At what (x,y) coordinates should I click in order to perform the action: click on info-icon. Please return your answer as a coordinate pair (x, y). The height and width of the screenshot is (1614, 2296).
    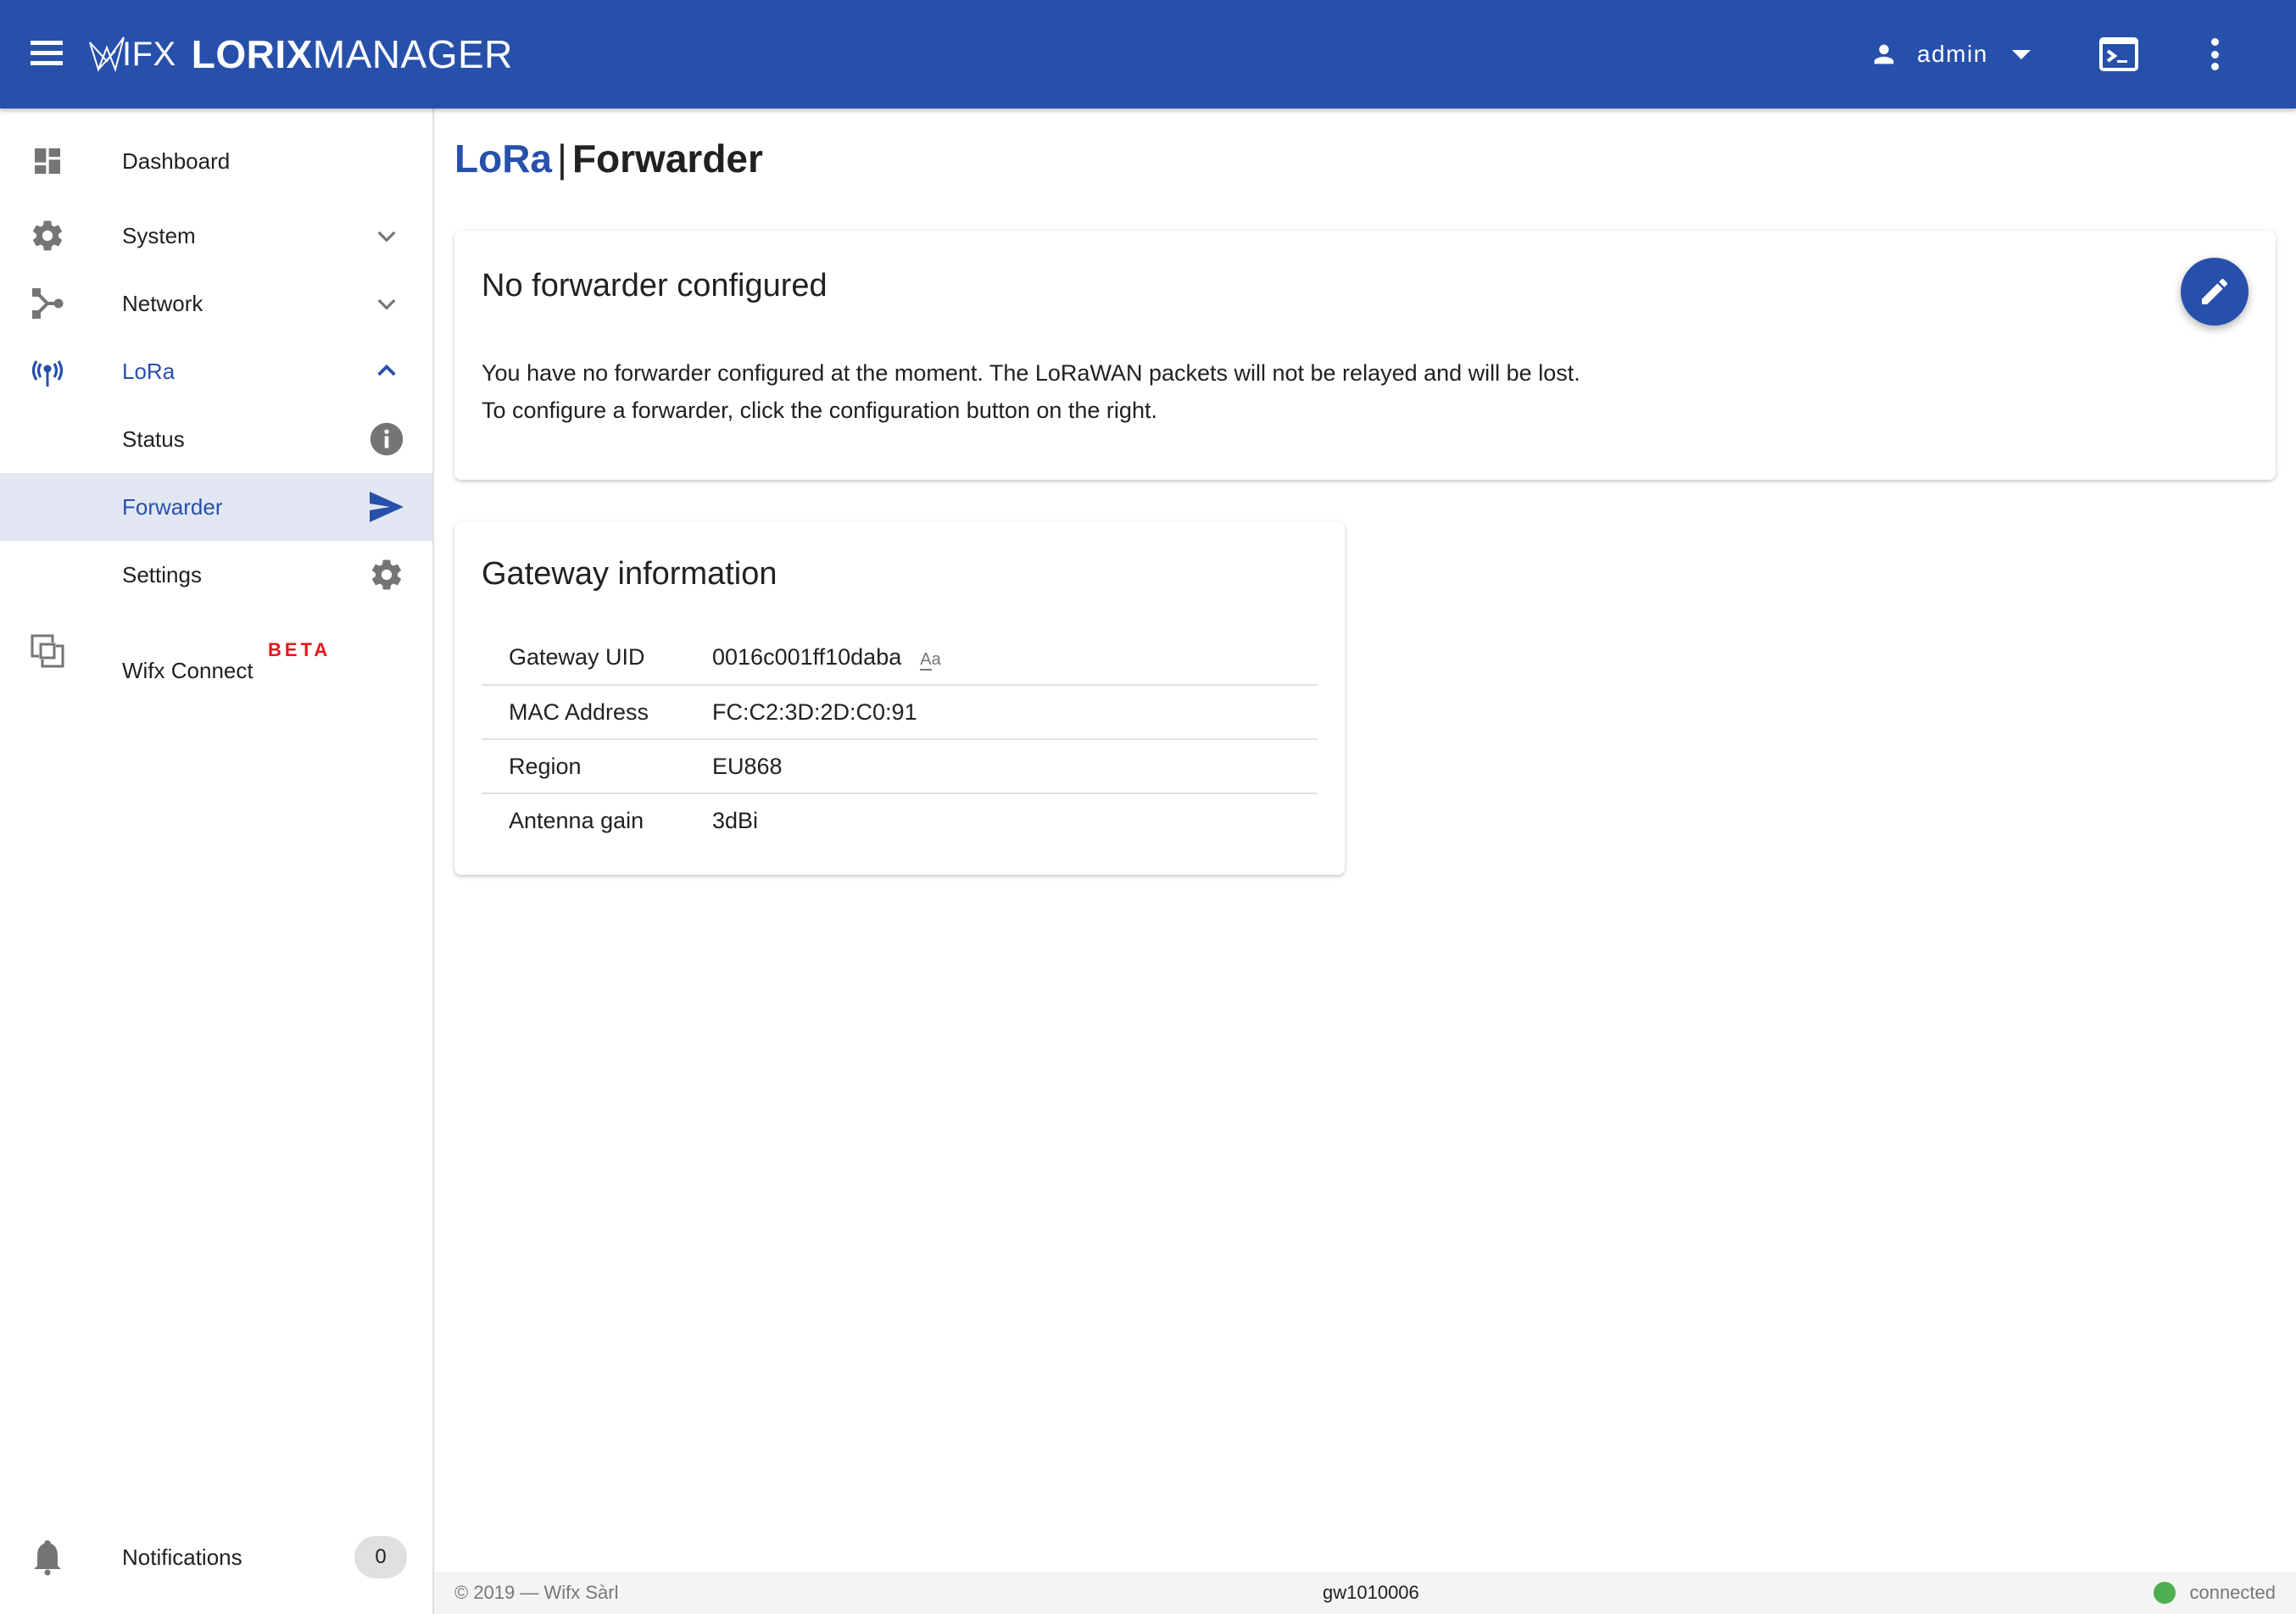
    Looking at the image, I should click on (386, 439).